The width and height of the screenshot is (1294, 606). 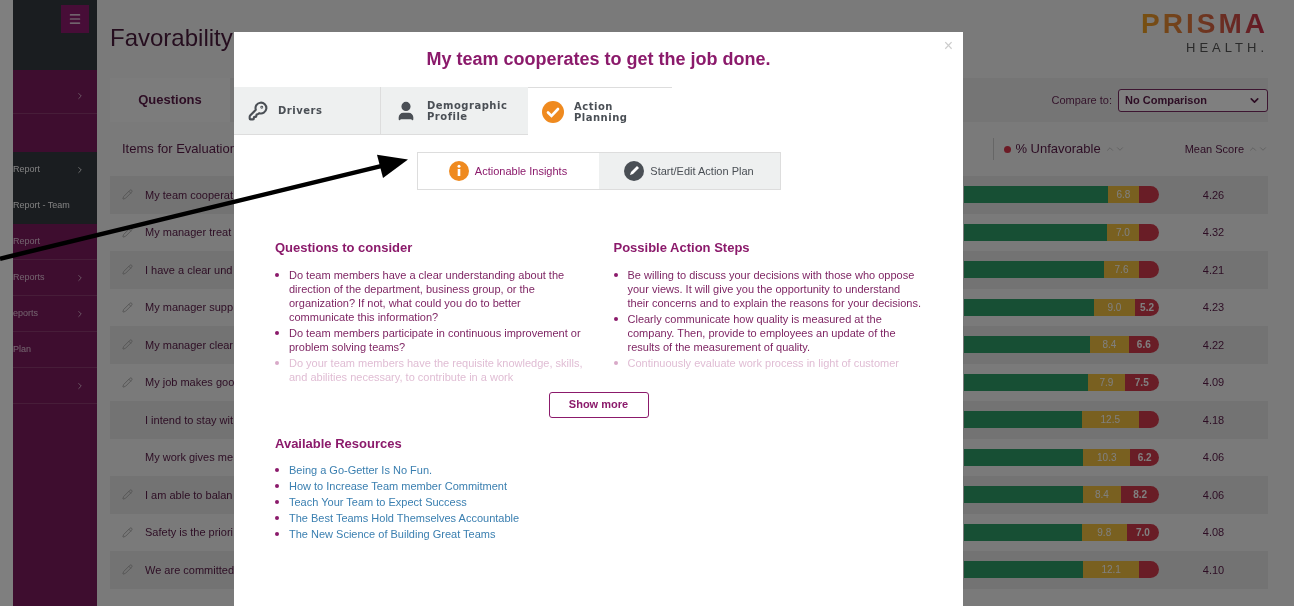 I want to click on unfavorable-segment: 6.2, so click(x=1144, y=457).